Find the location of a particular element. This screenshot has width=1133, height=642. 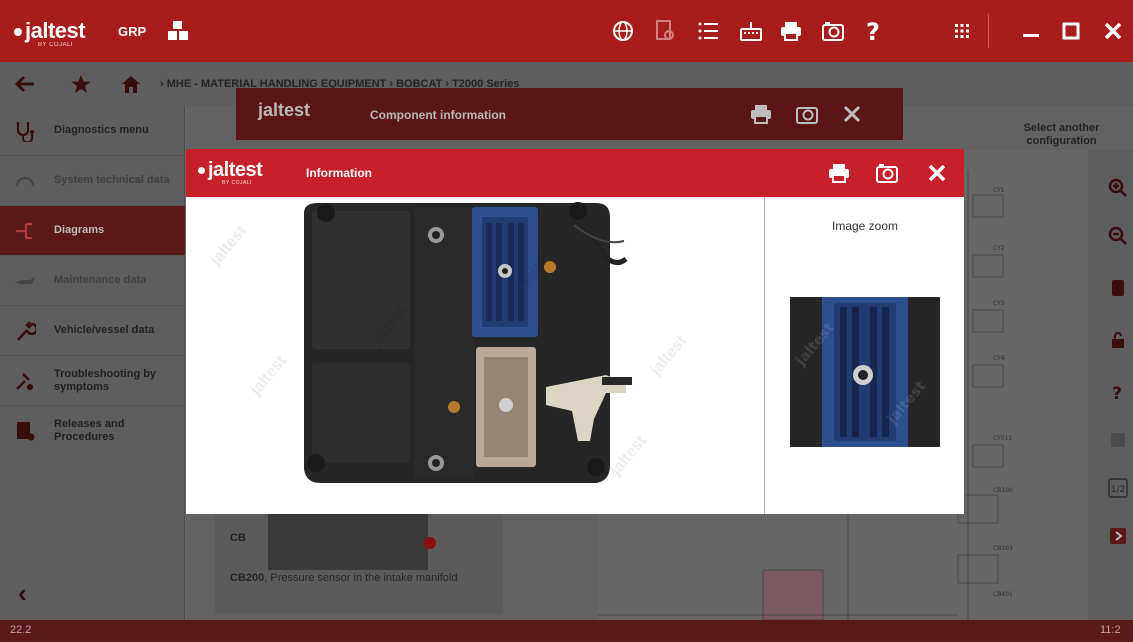

boxes-icon is located at coordinates (178, 30).